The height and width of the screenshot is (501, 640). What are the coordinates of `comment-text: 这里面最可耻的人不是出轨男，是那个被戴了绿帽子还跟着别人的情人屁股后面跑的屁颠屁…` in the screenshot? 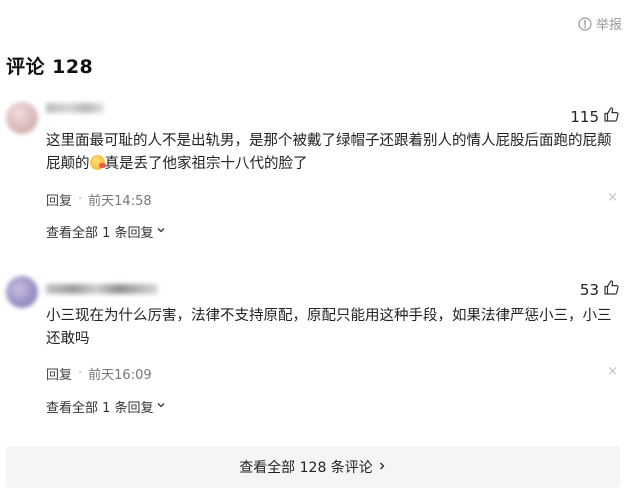 It's located at (331, 153).